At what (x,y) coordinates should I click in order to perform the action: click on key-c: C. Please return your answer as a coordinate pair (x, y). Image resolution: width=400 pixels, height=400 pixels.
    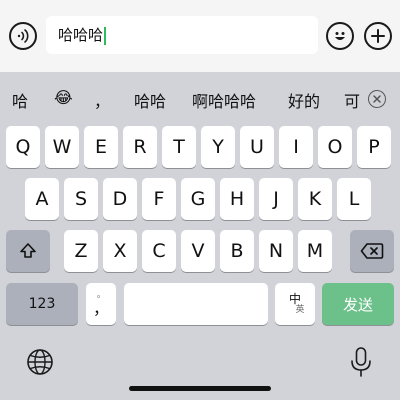
    Looking at the image, I should click on (159, 251).